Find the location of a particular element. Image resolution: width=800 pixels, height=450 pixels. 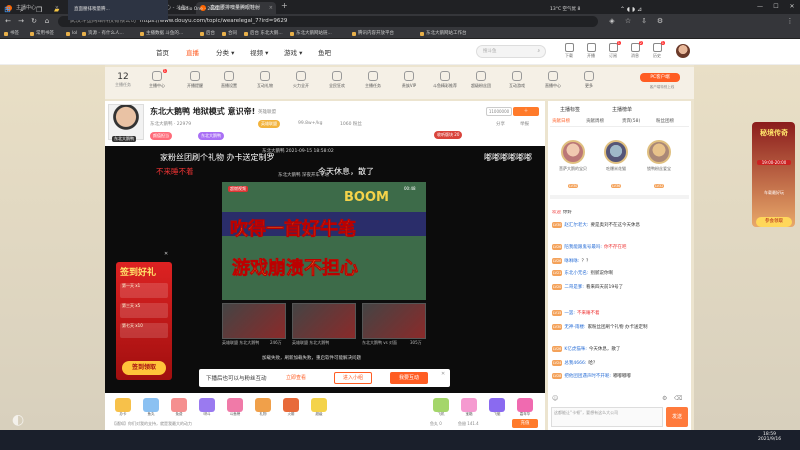

gift-item: 火箭 is located at coordinates (291, 409).